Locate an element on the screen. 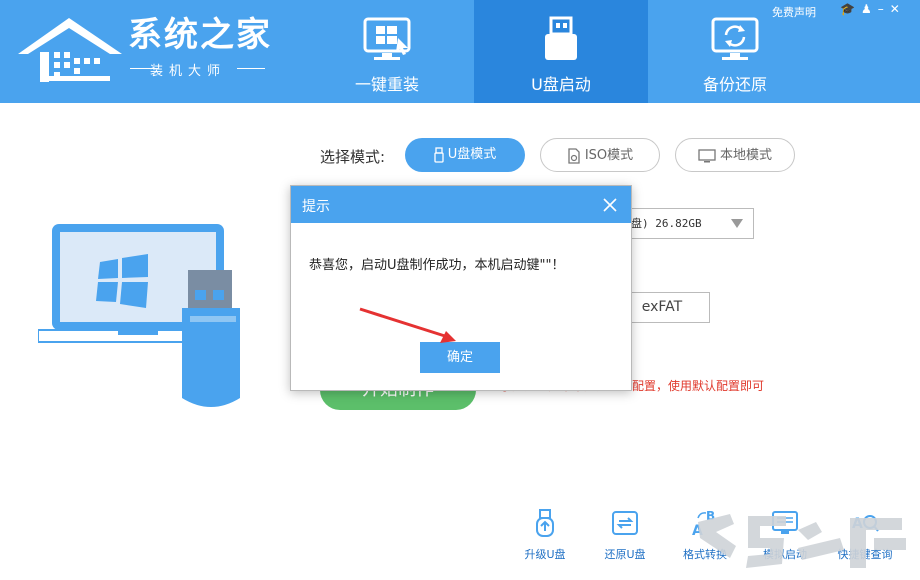 This screenshot has height=580, width=920. close-icon is located at coordinates (610, 205).